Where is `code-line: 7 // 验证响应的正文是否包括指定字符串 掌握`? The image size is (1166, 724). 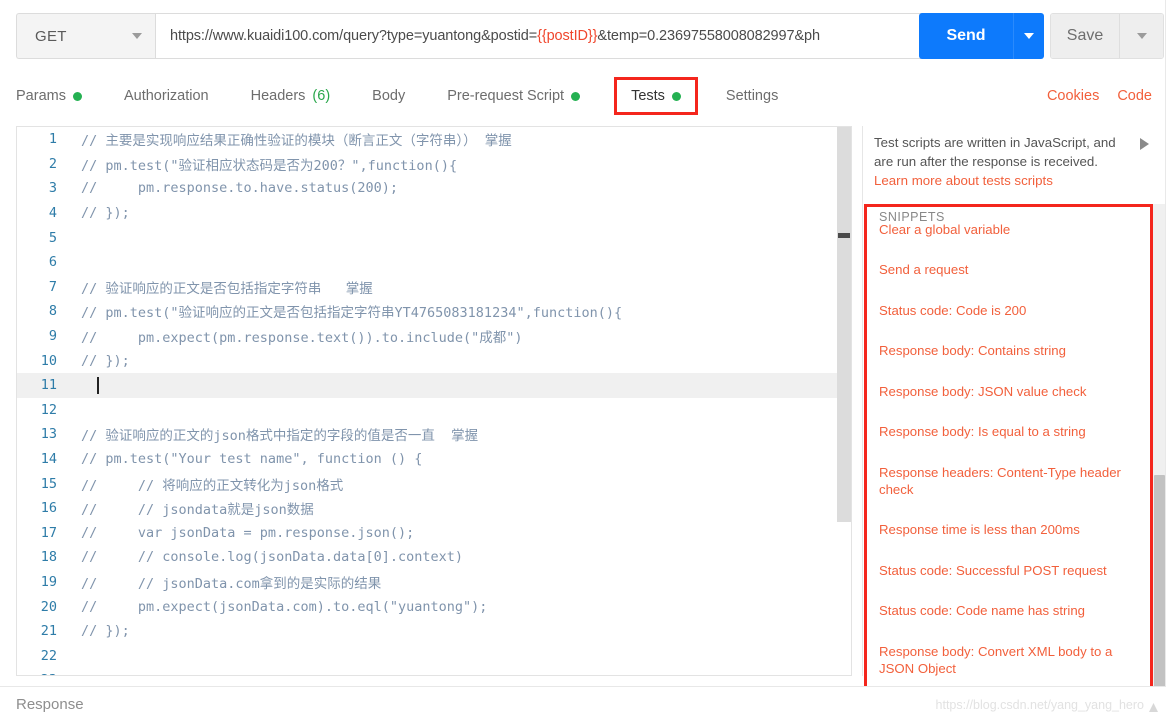 code-line: 7 // 验证响应的正文是否包括指定字符串 掌握 is located at coordinates (434, 287).